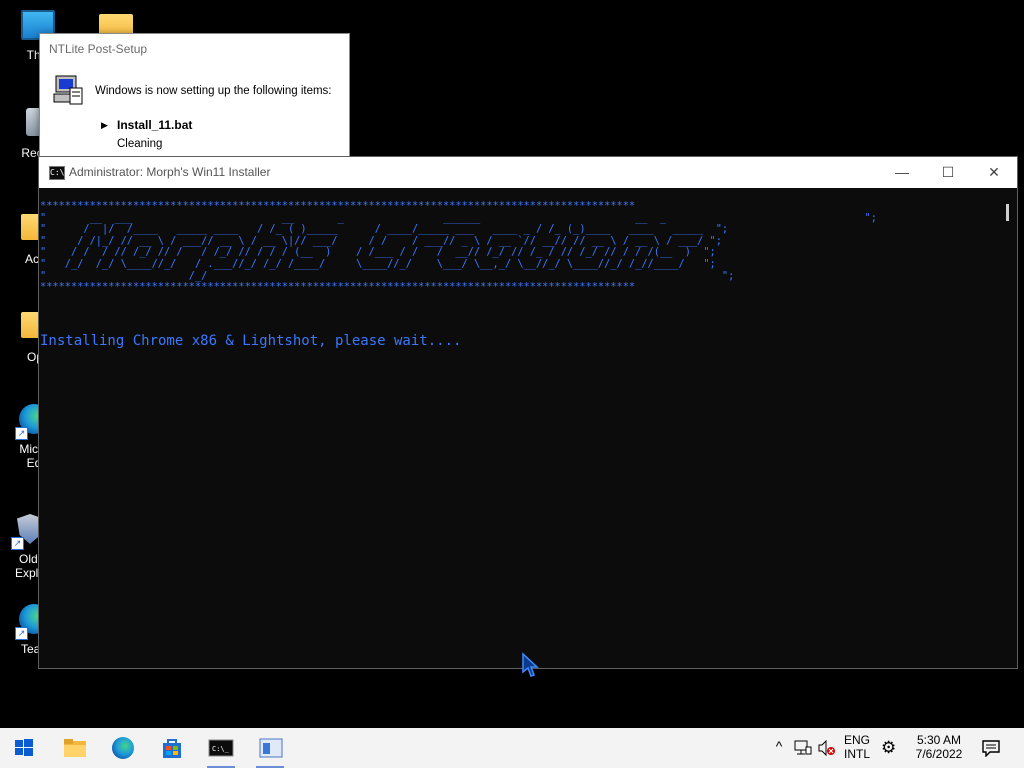  I want to click on cmd-icon: C:\_, so click(221, 748).